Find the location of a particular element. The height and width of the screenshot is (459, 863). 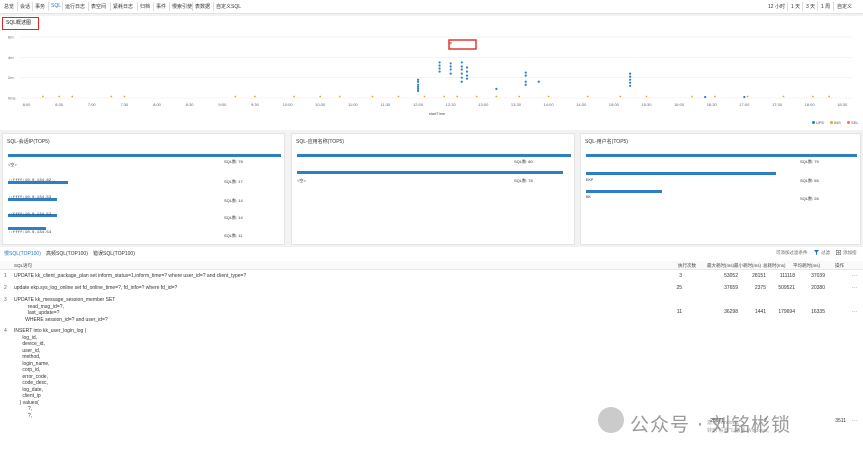

nav-tab: 运行日志 is located at coordinates (75, 6).